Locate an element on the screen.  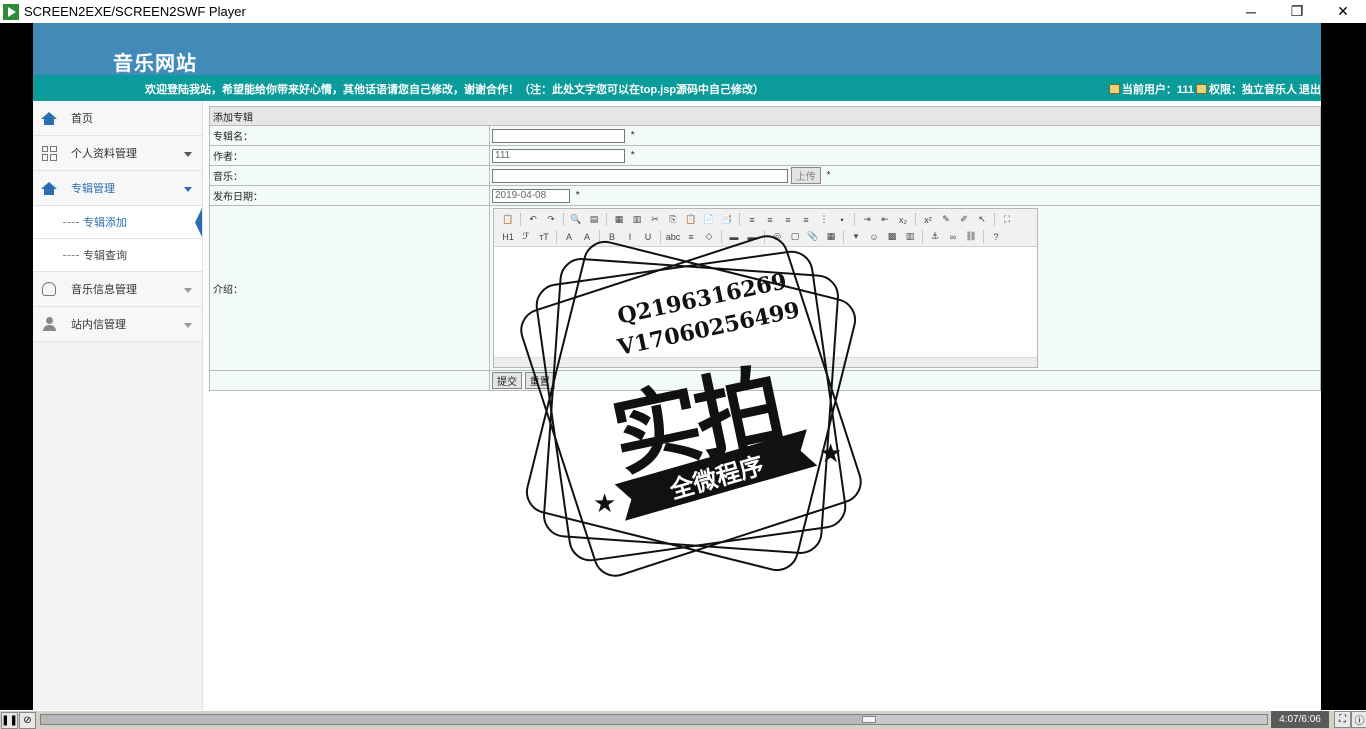
editor-toolbar-button-icon: ▢ is located at coordinates (795, 237).